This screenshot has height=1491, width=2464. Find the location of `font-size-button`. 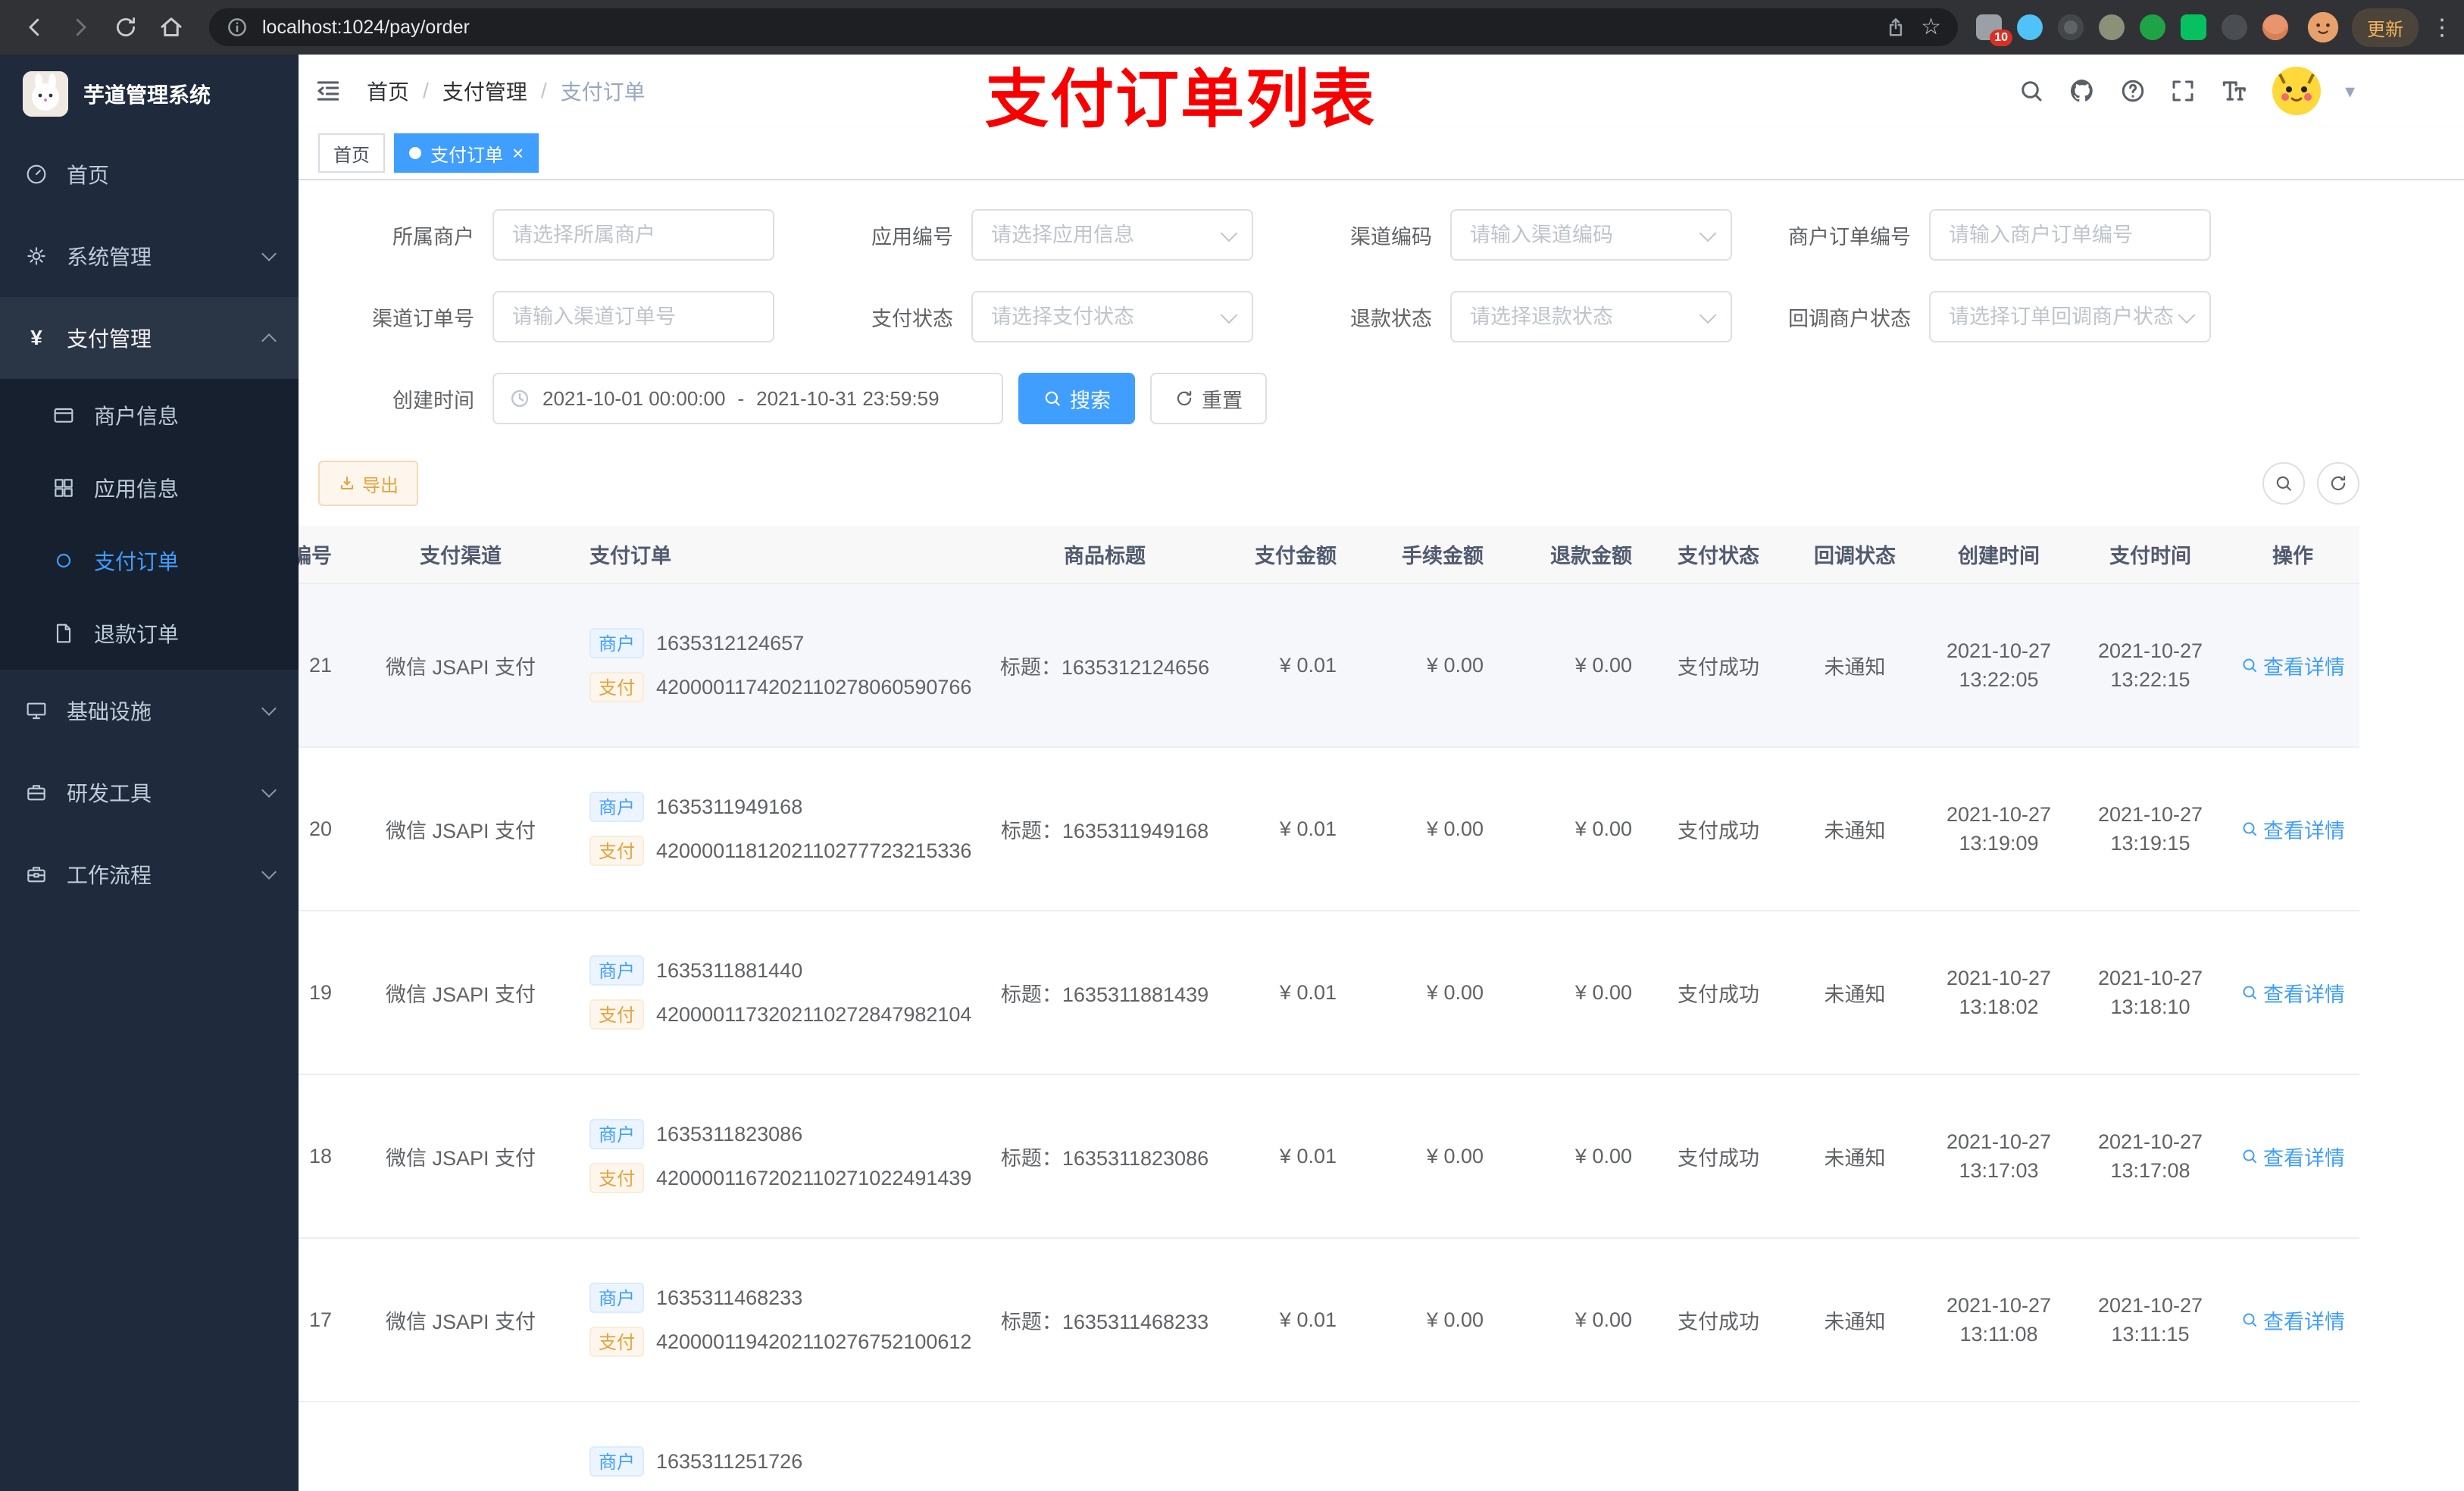

font-size-button is located at coordinates (2233, 91).